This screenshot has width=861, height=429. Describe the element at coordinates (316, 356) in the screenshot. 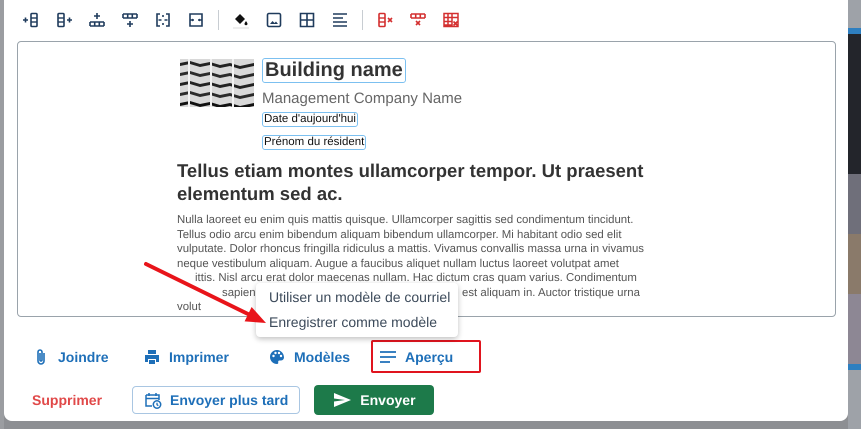

I see `action-button: Modèles` at that location.